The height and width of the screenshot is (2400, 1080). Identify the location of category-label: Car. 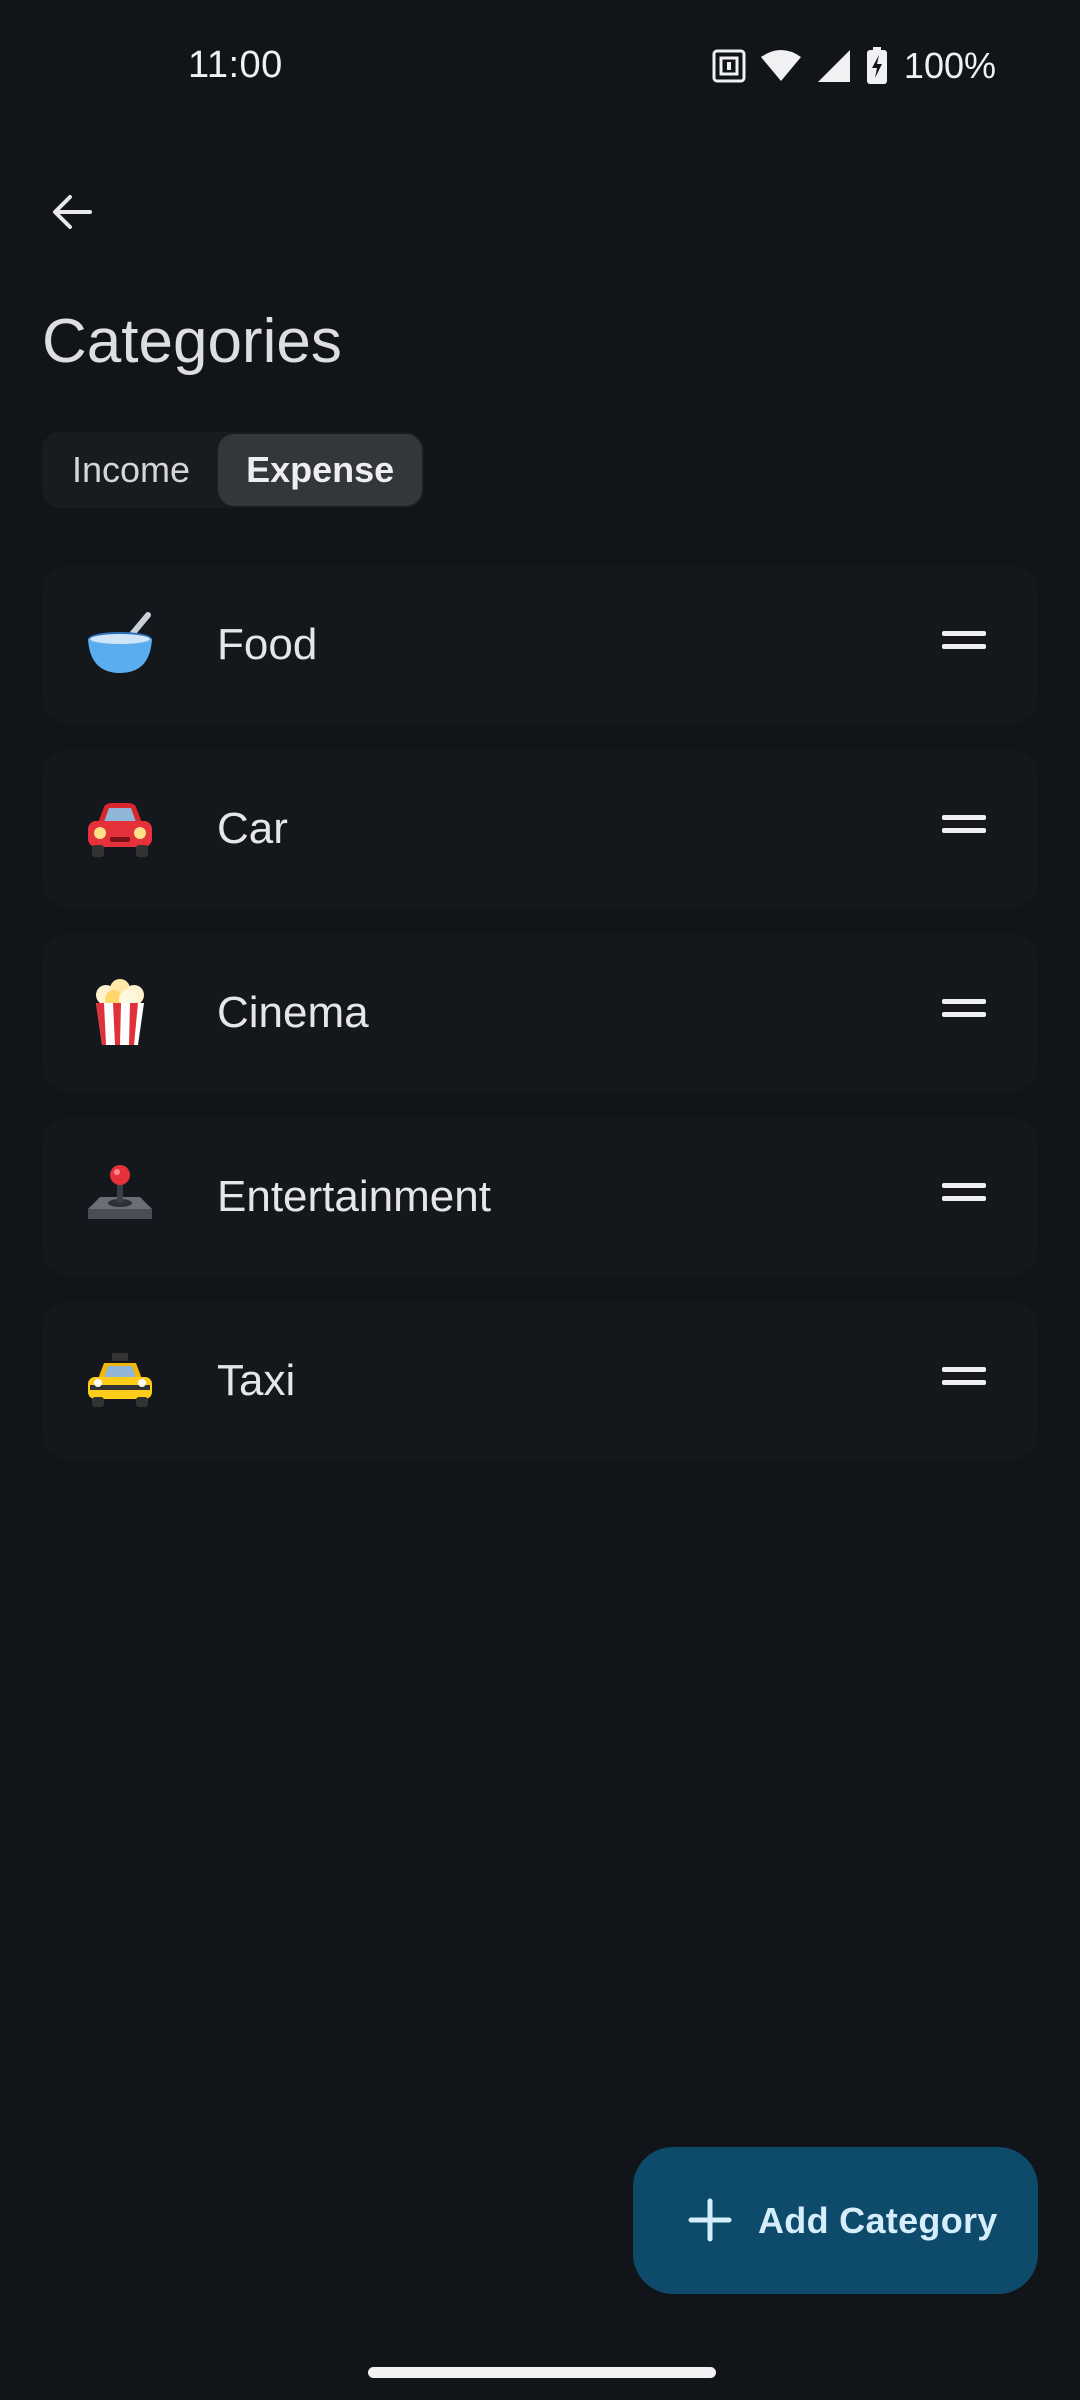
(252, 828).